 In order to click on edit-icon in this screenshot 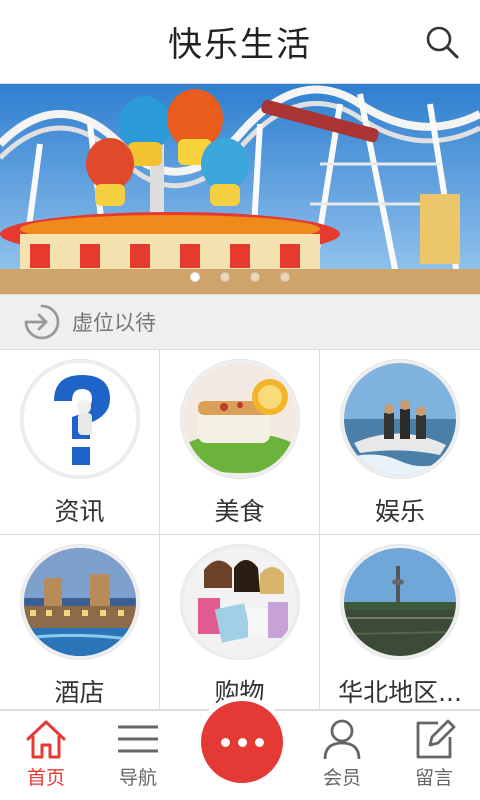, I will do `click(436, 739)`.